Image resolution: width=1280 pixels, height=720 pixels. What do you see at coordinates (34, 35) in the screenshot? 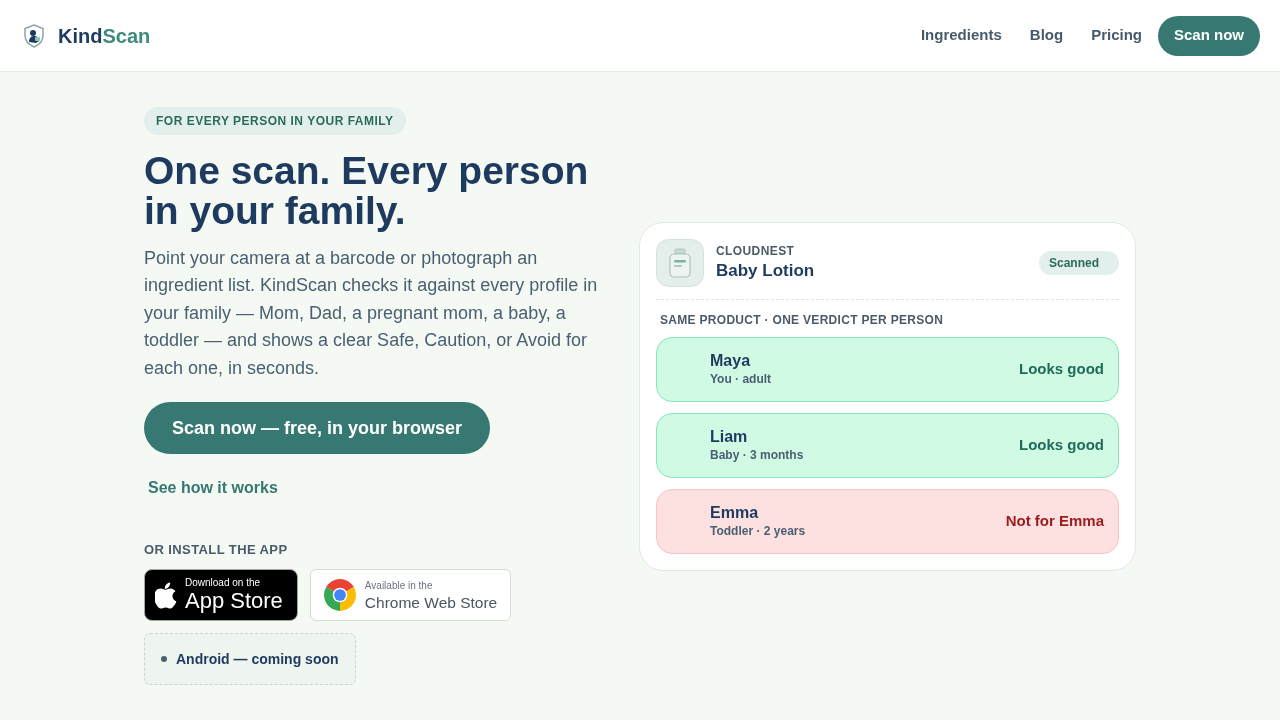
I see `shield-logo-icon` at bounding box center [34, 35].